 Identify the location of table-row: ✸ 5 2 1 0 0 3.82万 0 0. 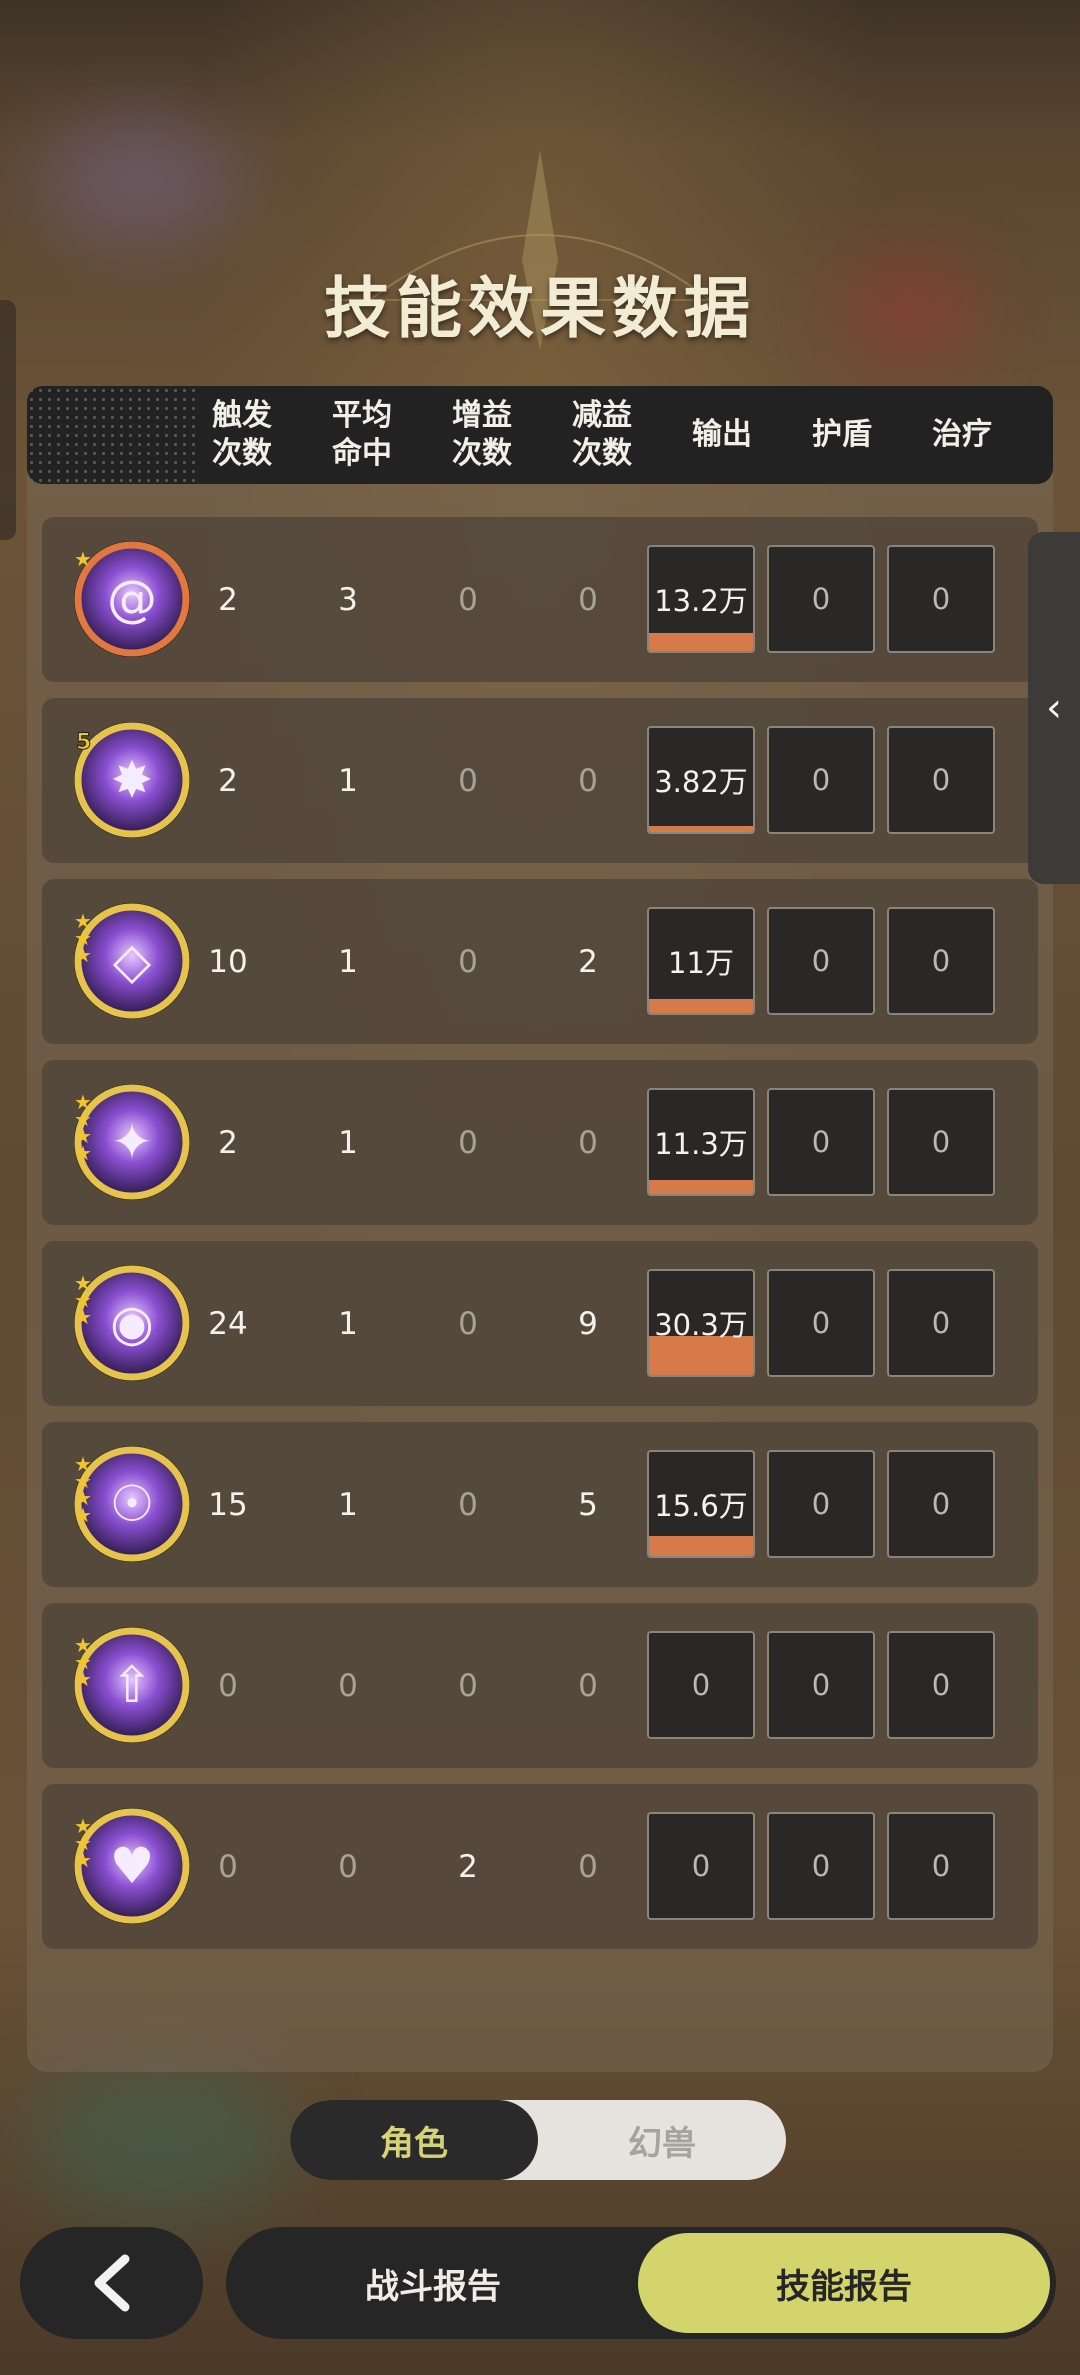
(540, 780).